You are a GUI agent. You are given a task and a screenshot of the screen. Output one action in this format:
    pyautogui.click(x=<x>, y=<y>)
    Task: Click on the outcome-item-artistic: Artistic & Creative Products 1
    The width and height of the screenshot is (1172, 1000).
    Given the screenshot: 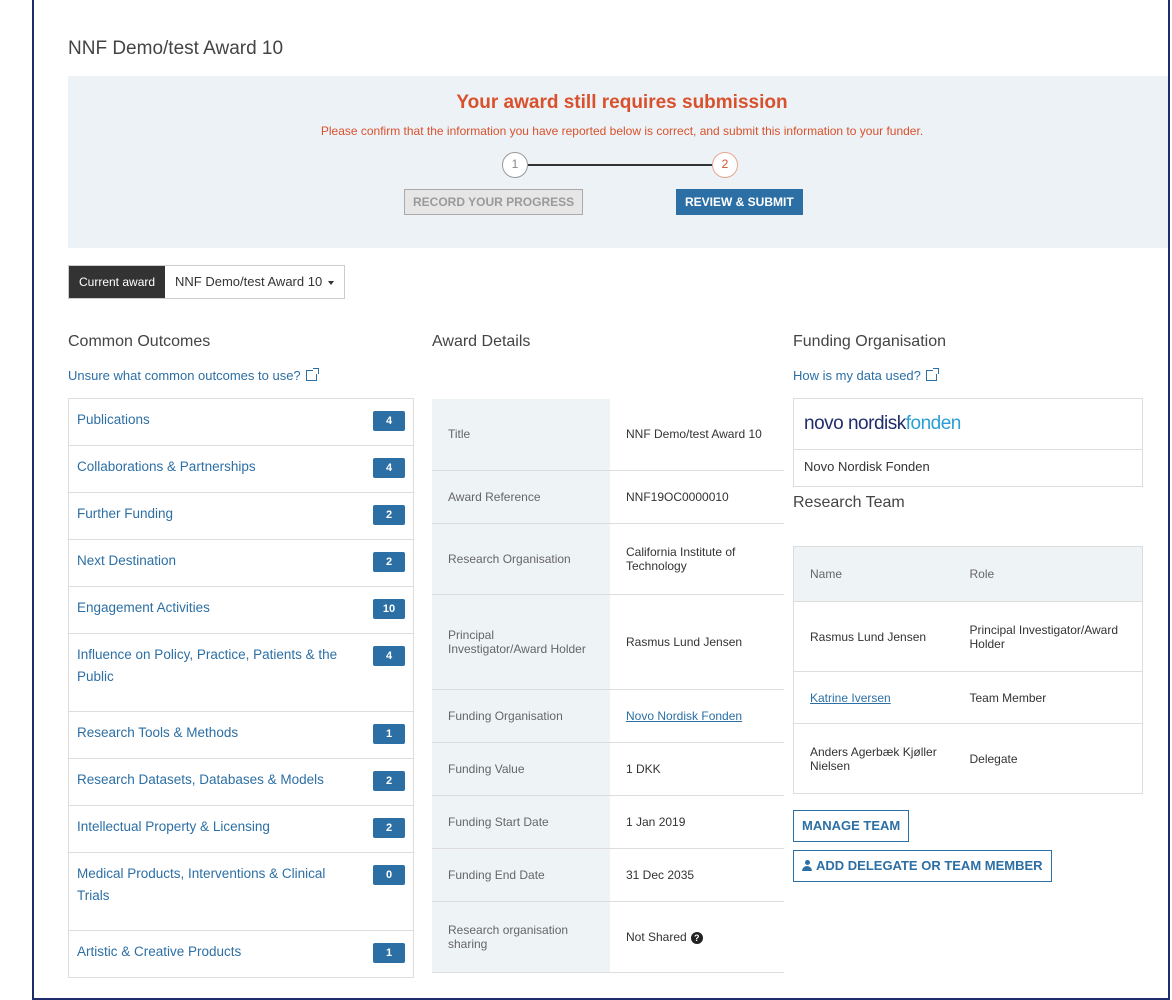 What is the action you would take?
    pyautogui.click(x=241, y=954)
    